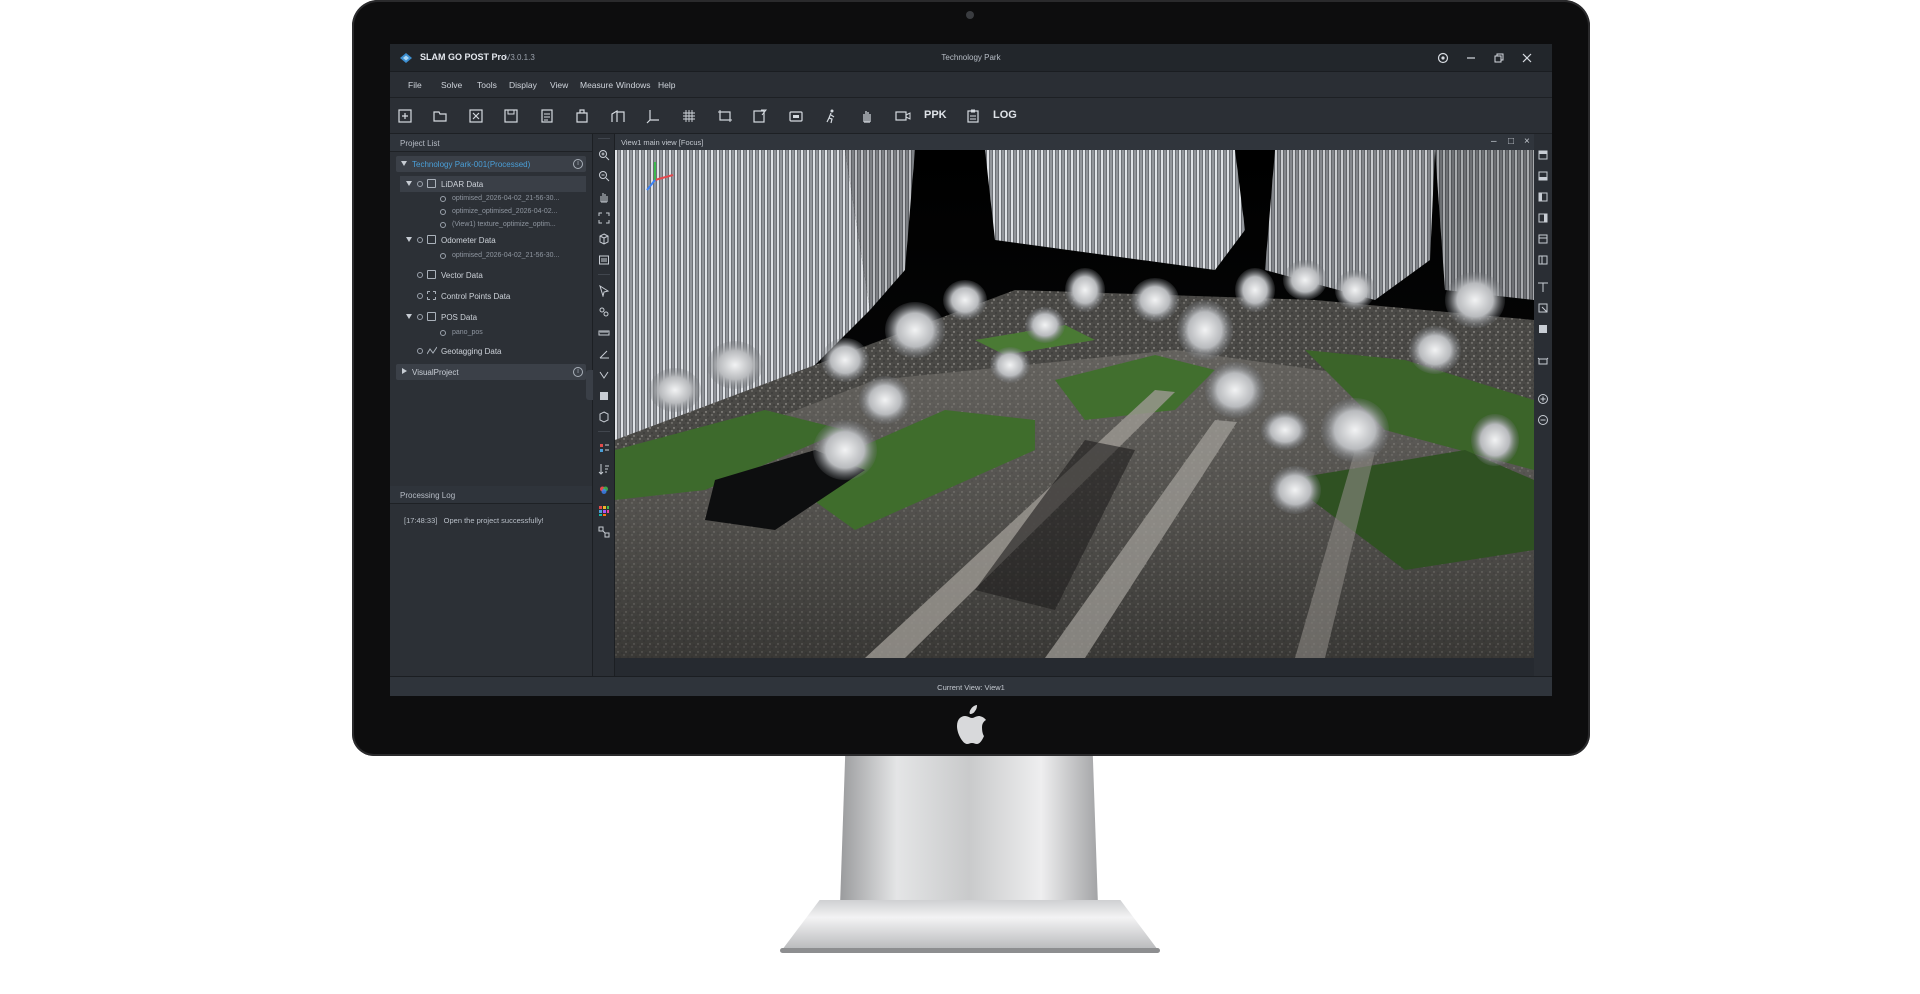 The image size is (1920, 994). I want to click on save-button, so click(511, 116).